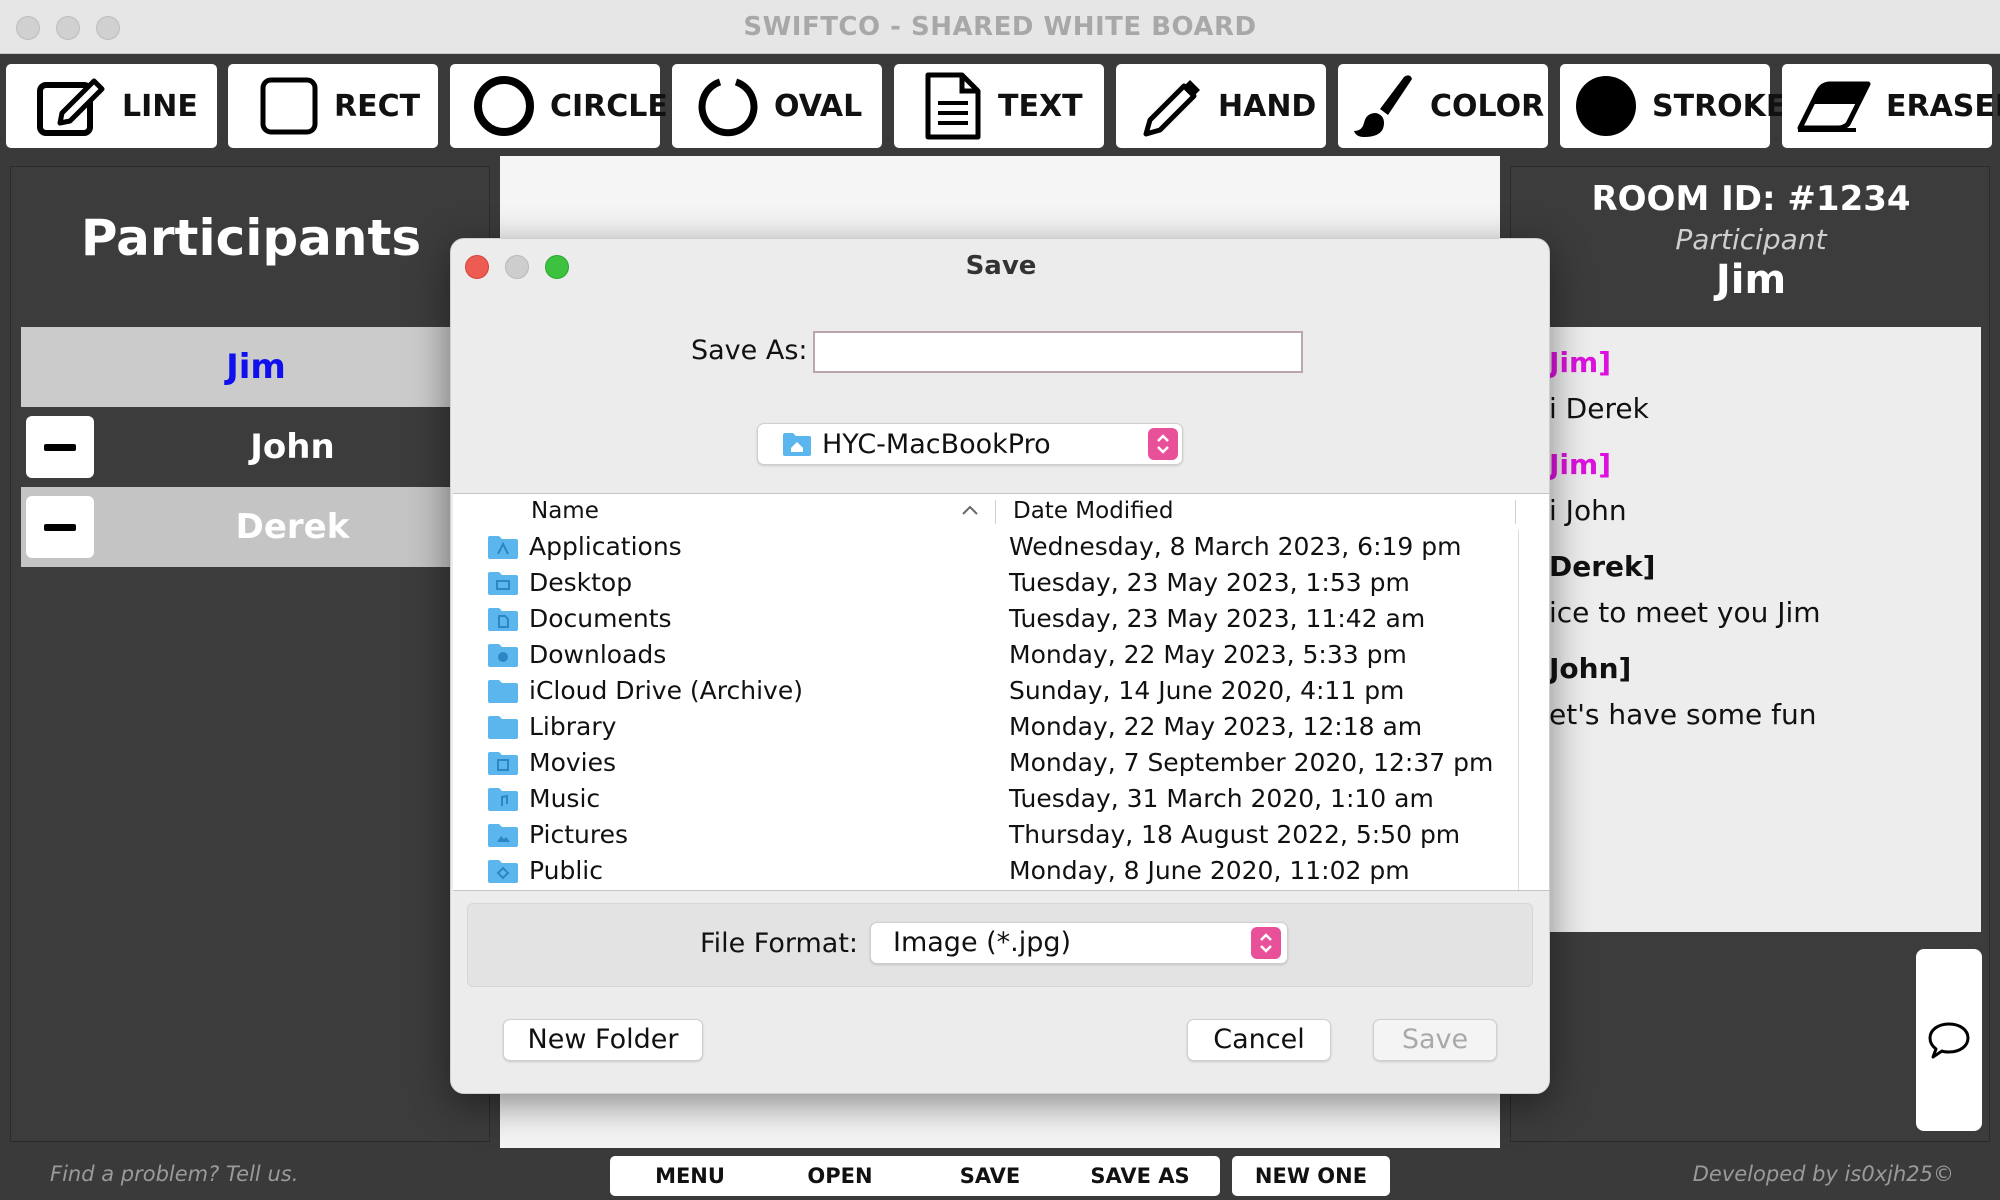  Describe the element at coordinates (605, 546) in the screenshot. I see `file-name: Applications` at that location.